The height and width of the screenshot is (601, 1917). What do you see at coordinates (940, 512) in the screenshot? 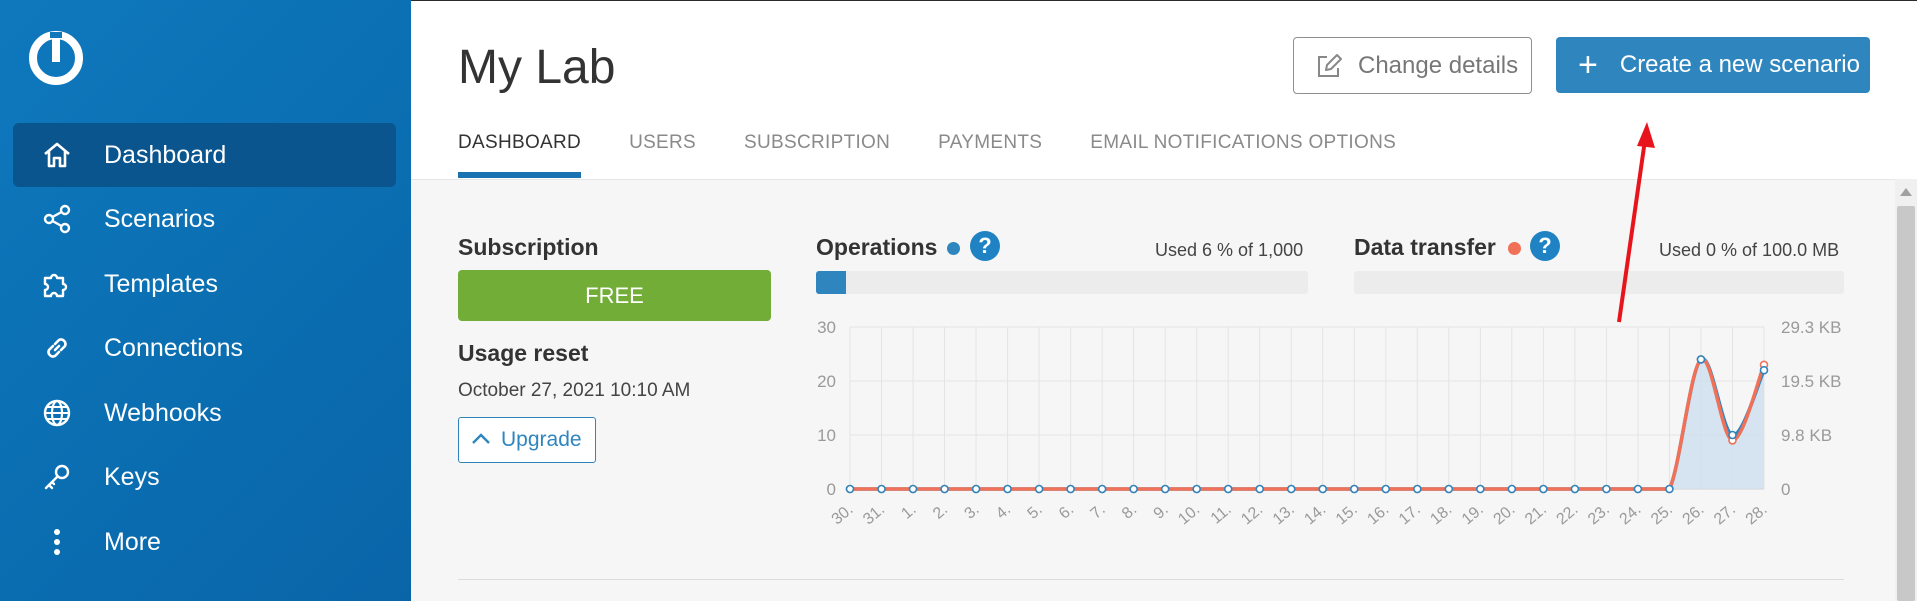
I see `x-axis-tick: 2.` at bounding box center [940, 512].